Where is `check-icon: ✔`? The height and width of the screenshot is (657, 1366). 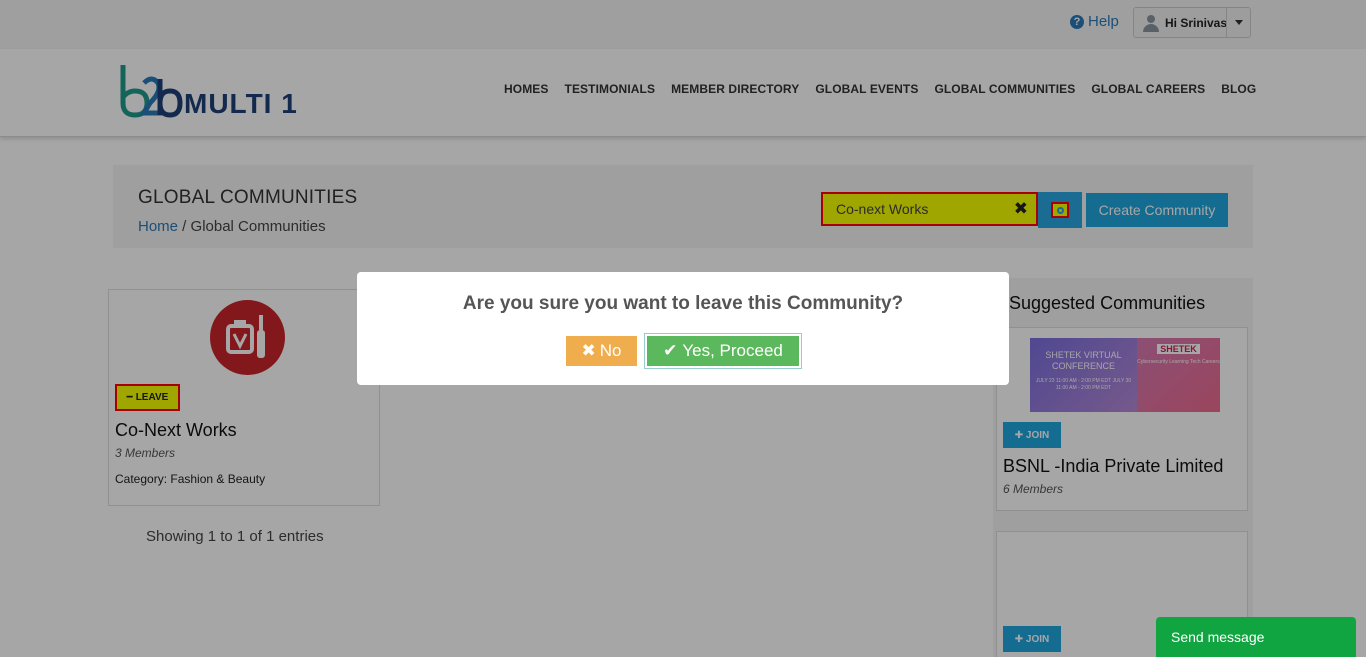 check-icon: ✔ is located at coordinates (670, 350).